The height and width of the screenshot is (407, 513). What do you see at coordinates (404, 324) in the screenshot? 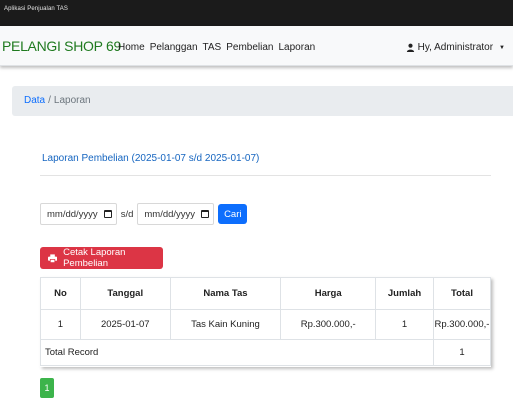
I see `cell-jumlah: 1` at bounding box center [404, 324].